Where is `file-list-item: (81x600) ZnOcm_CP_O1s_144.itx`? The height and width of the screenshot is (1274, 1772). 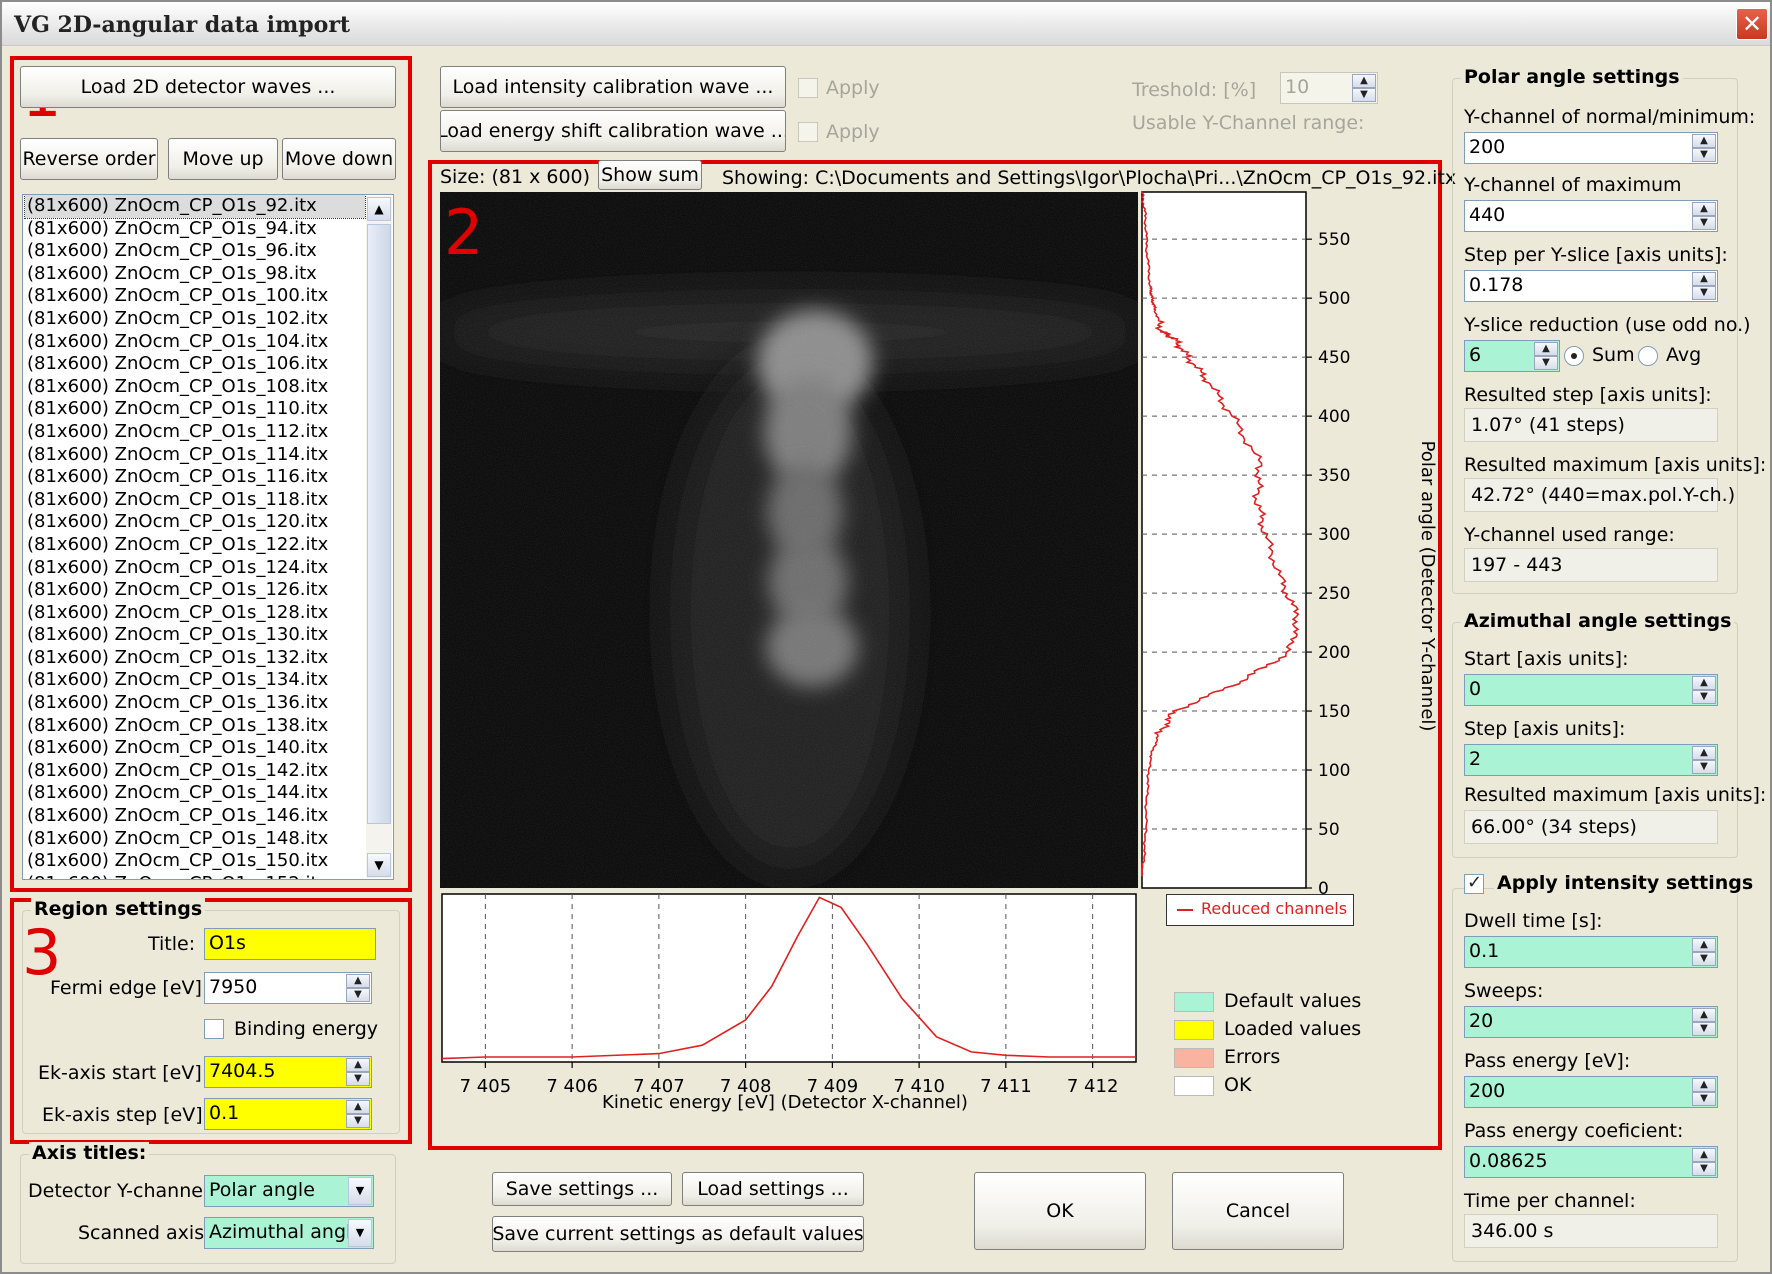
file-list-item: (81x600) ZnOcm_CP_O1s_144.itx is located at coordinates (195, 793).